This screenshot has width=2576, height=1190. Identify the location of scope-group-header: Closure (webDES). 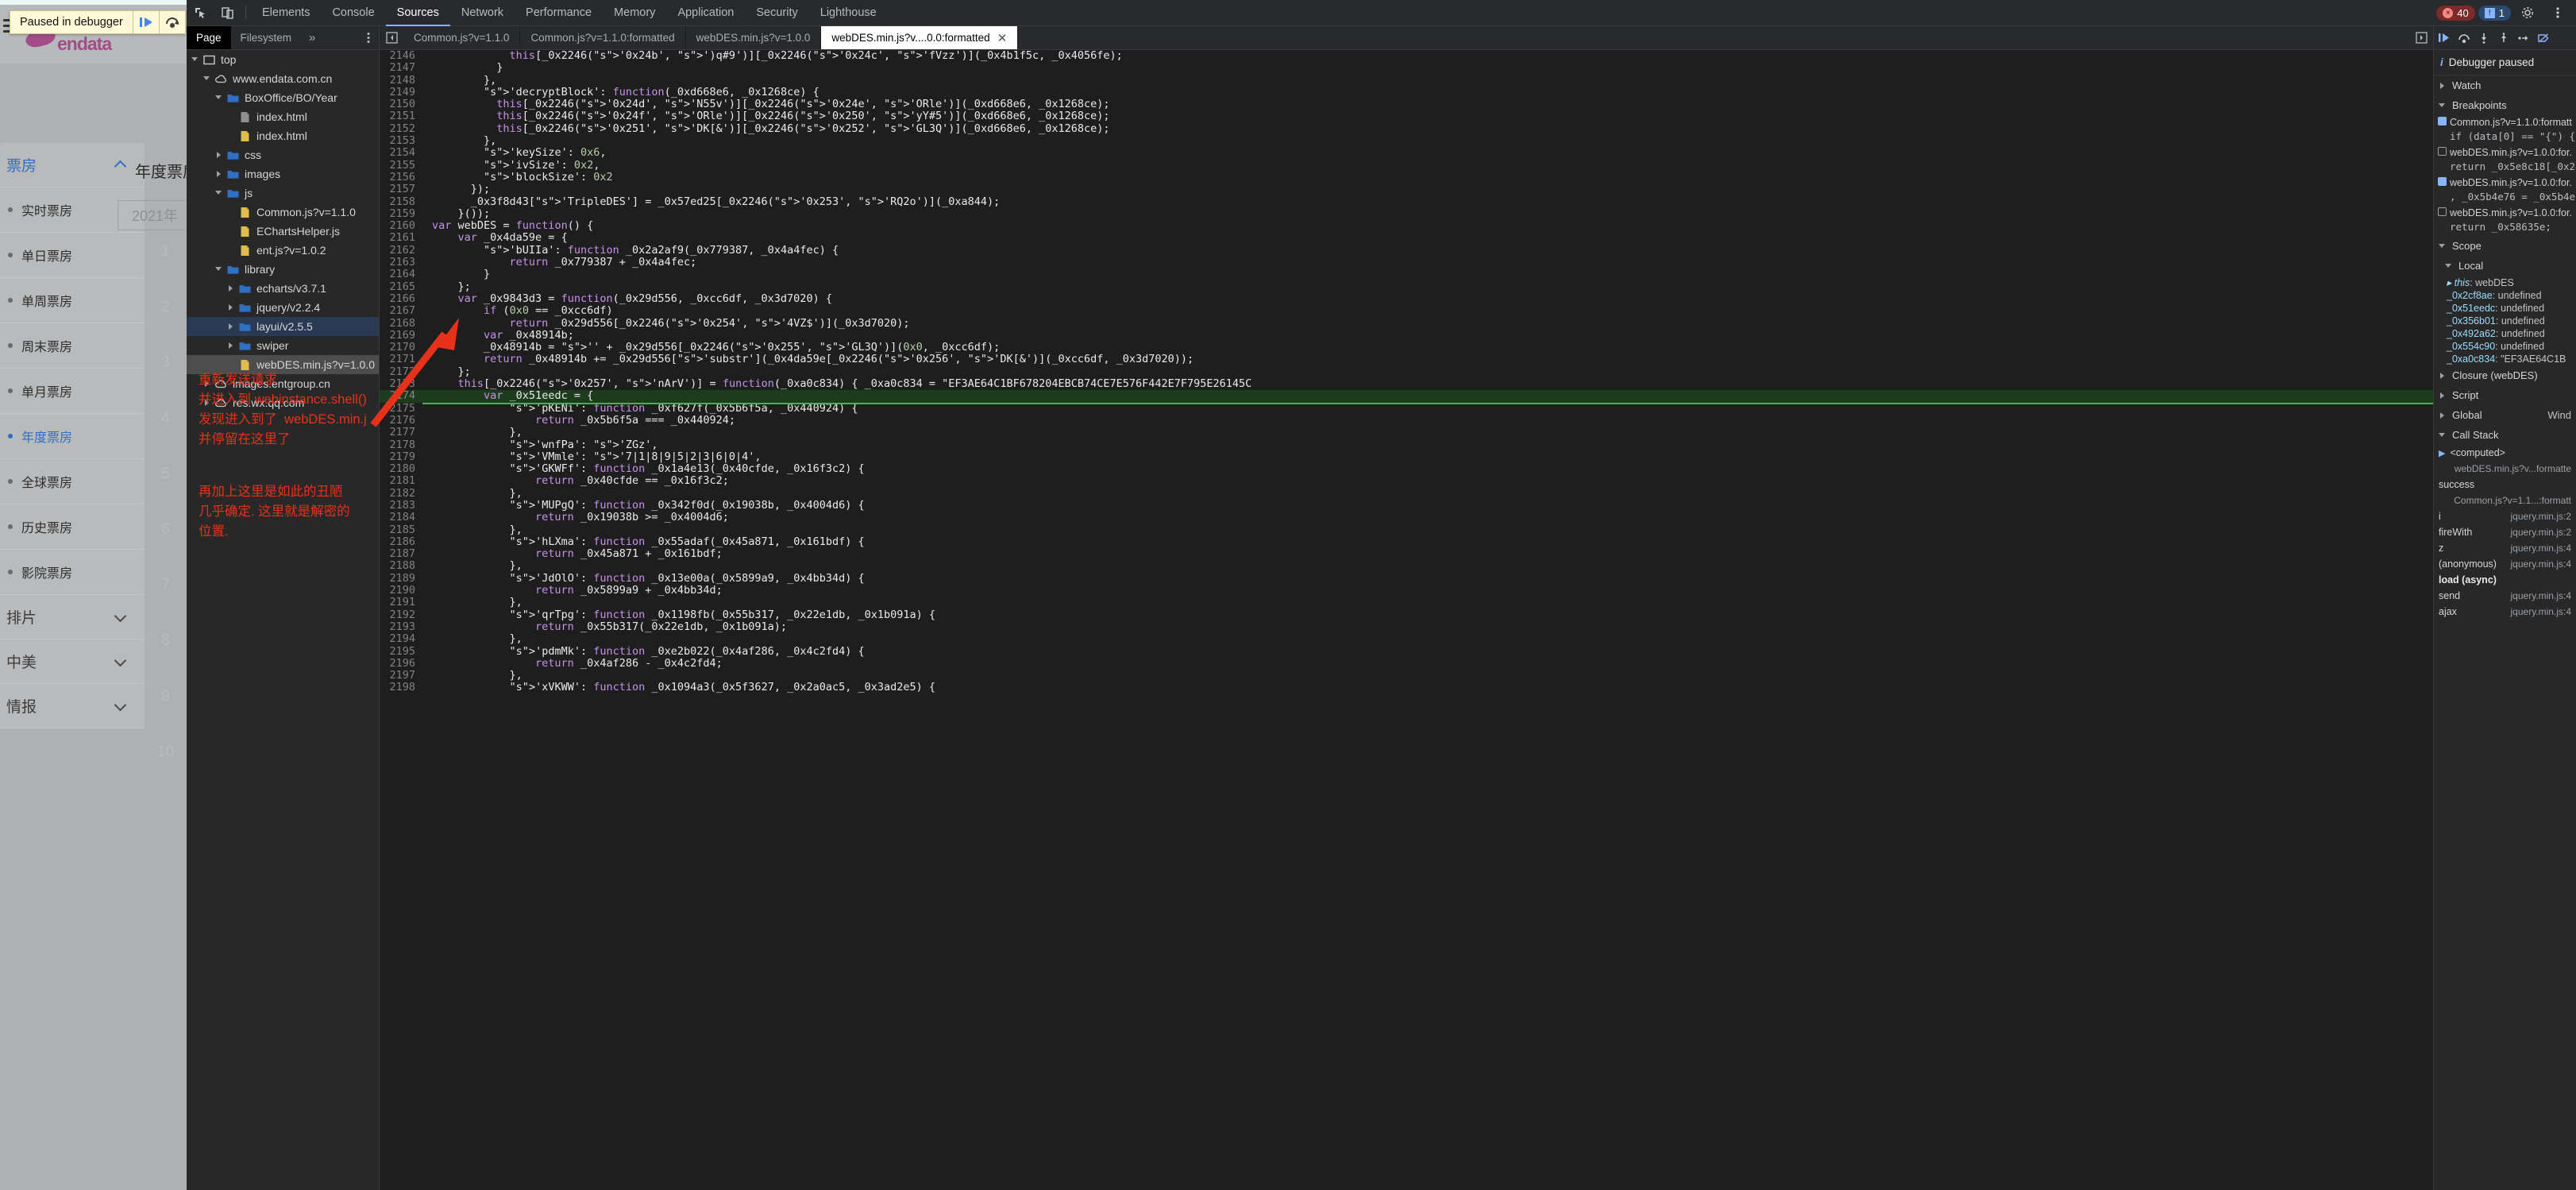
(2505, 375).